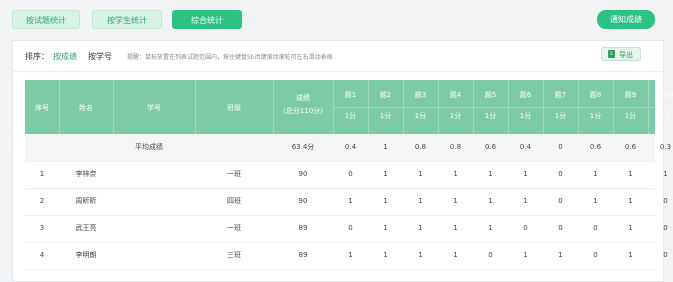  Describe the element at coordinates (230, 57) in the screenshot. I see `scroll-tip: 提醒：鼠标放置在列表试题范围内，按住键盘Shift键滚动滚轮可左右滑动表格` at that location.